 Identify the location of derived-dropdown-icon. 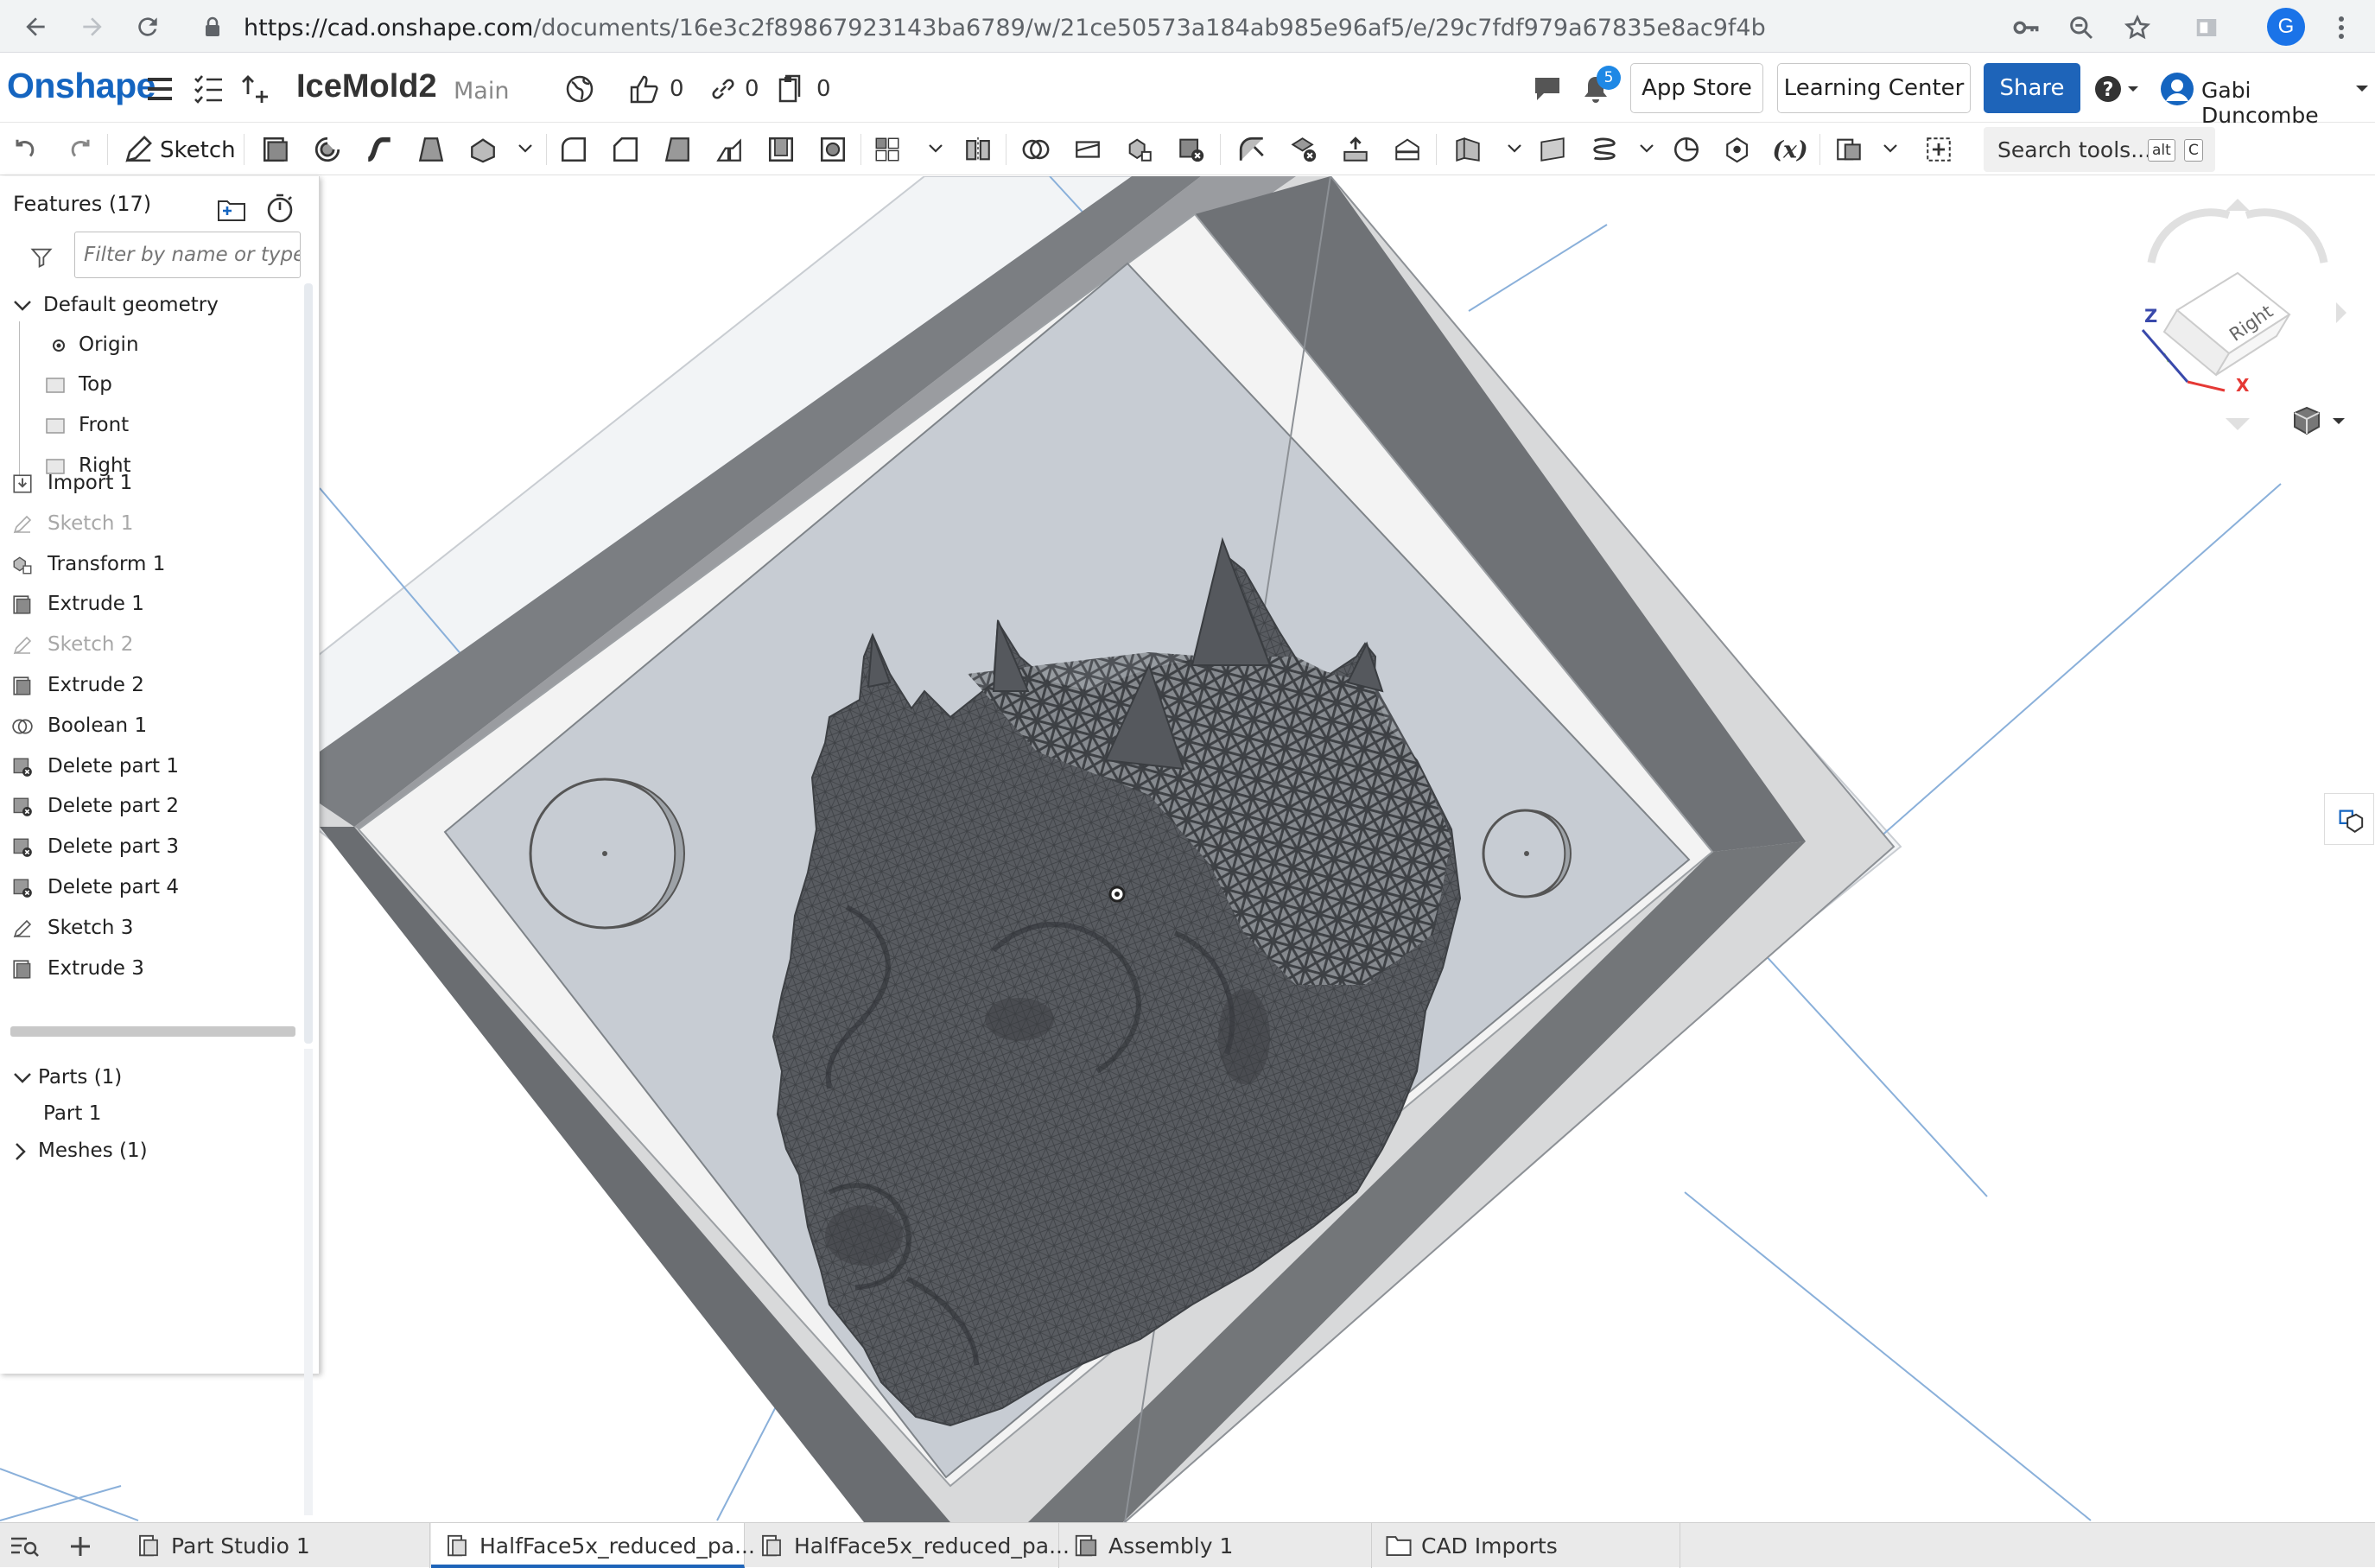
(1890, 148).